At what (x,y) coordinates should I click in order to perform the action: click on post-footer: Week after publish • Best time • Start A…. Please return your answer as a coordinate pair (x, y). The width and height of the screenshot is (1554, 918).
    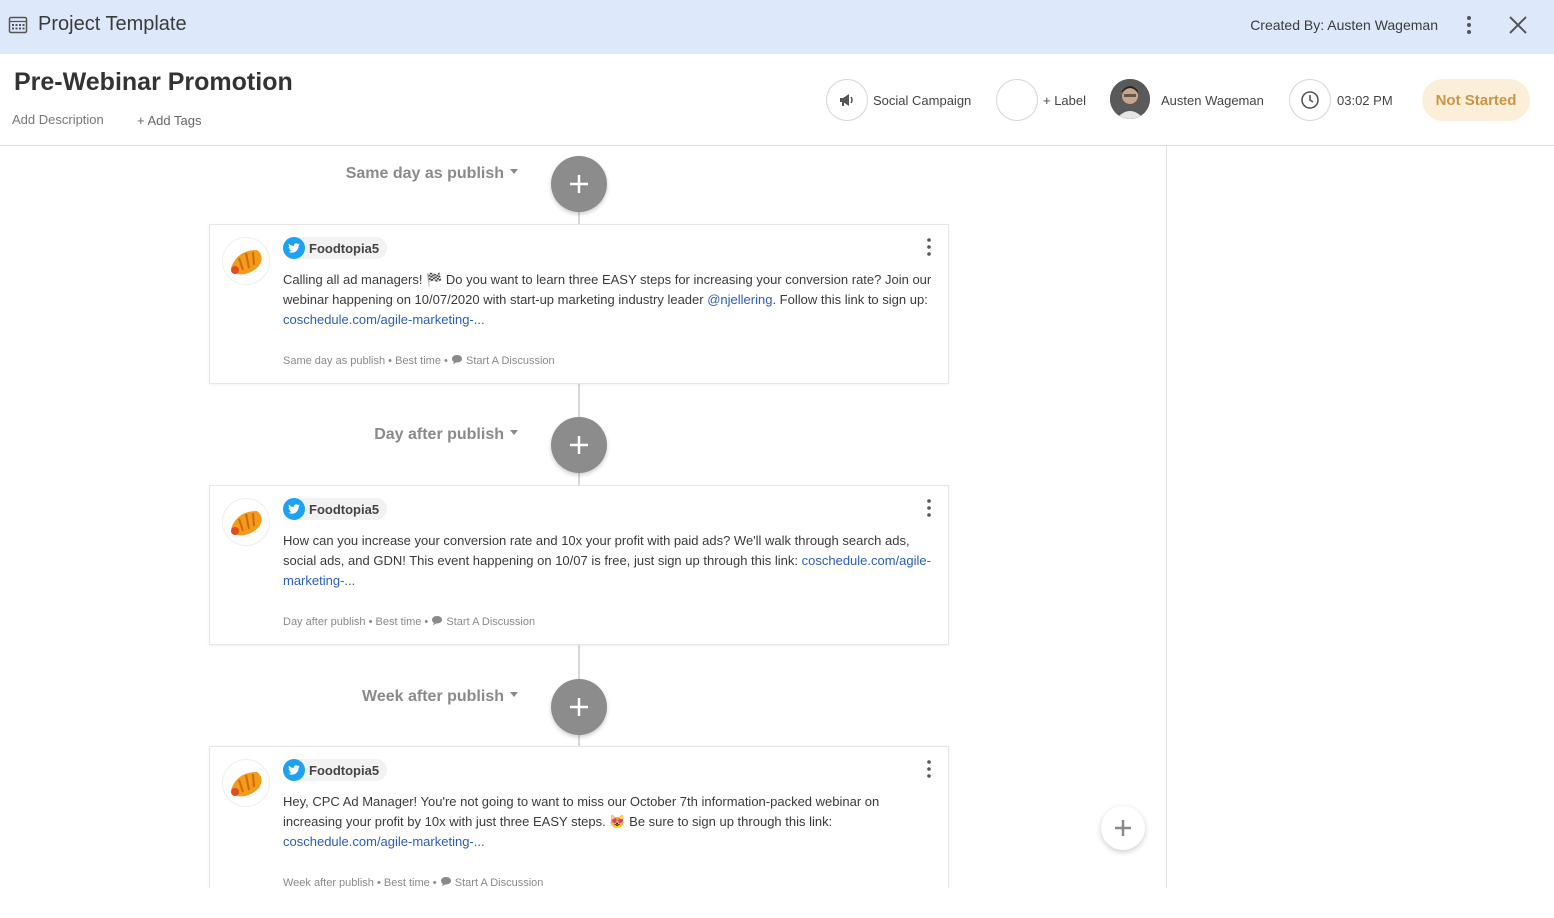
    Looking at the image, I should click on (413, 882).